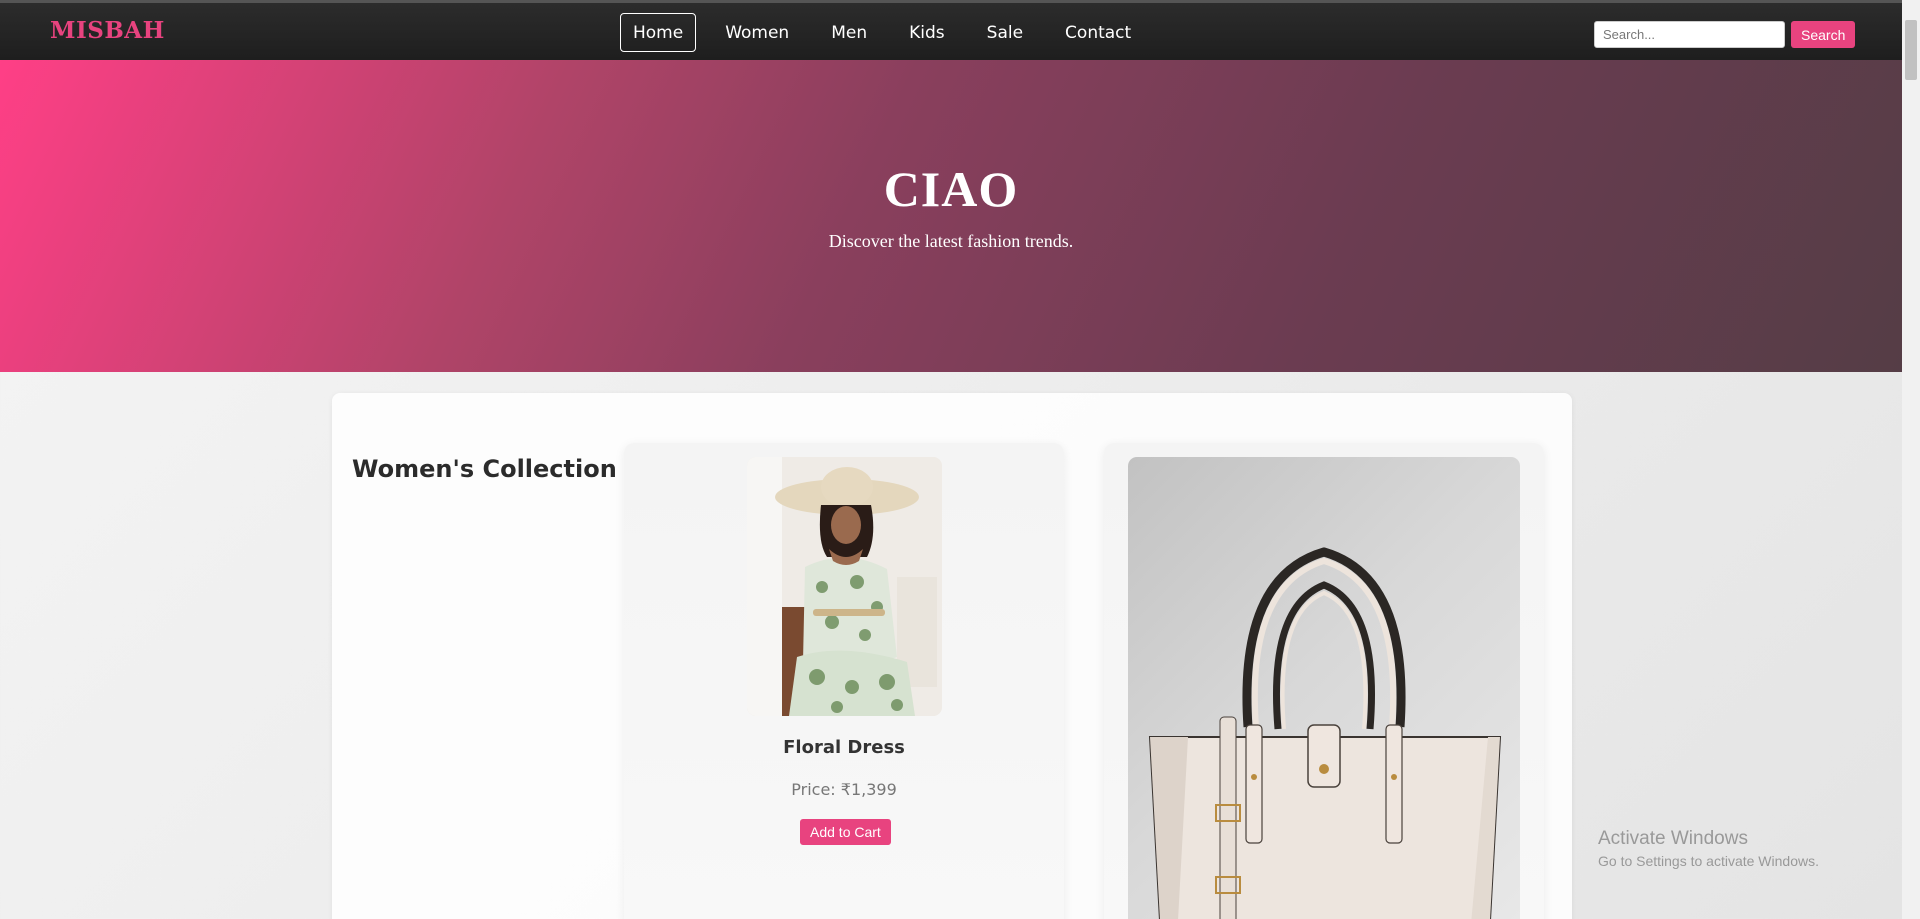 This screenshot has height=919, width=1920. I want to click on product-image-floral-dress, so click(844, 586).